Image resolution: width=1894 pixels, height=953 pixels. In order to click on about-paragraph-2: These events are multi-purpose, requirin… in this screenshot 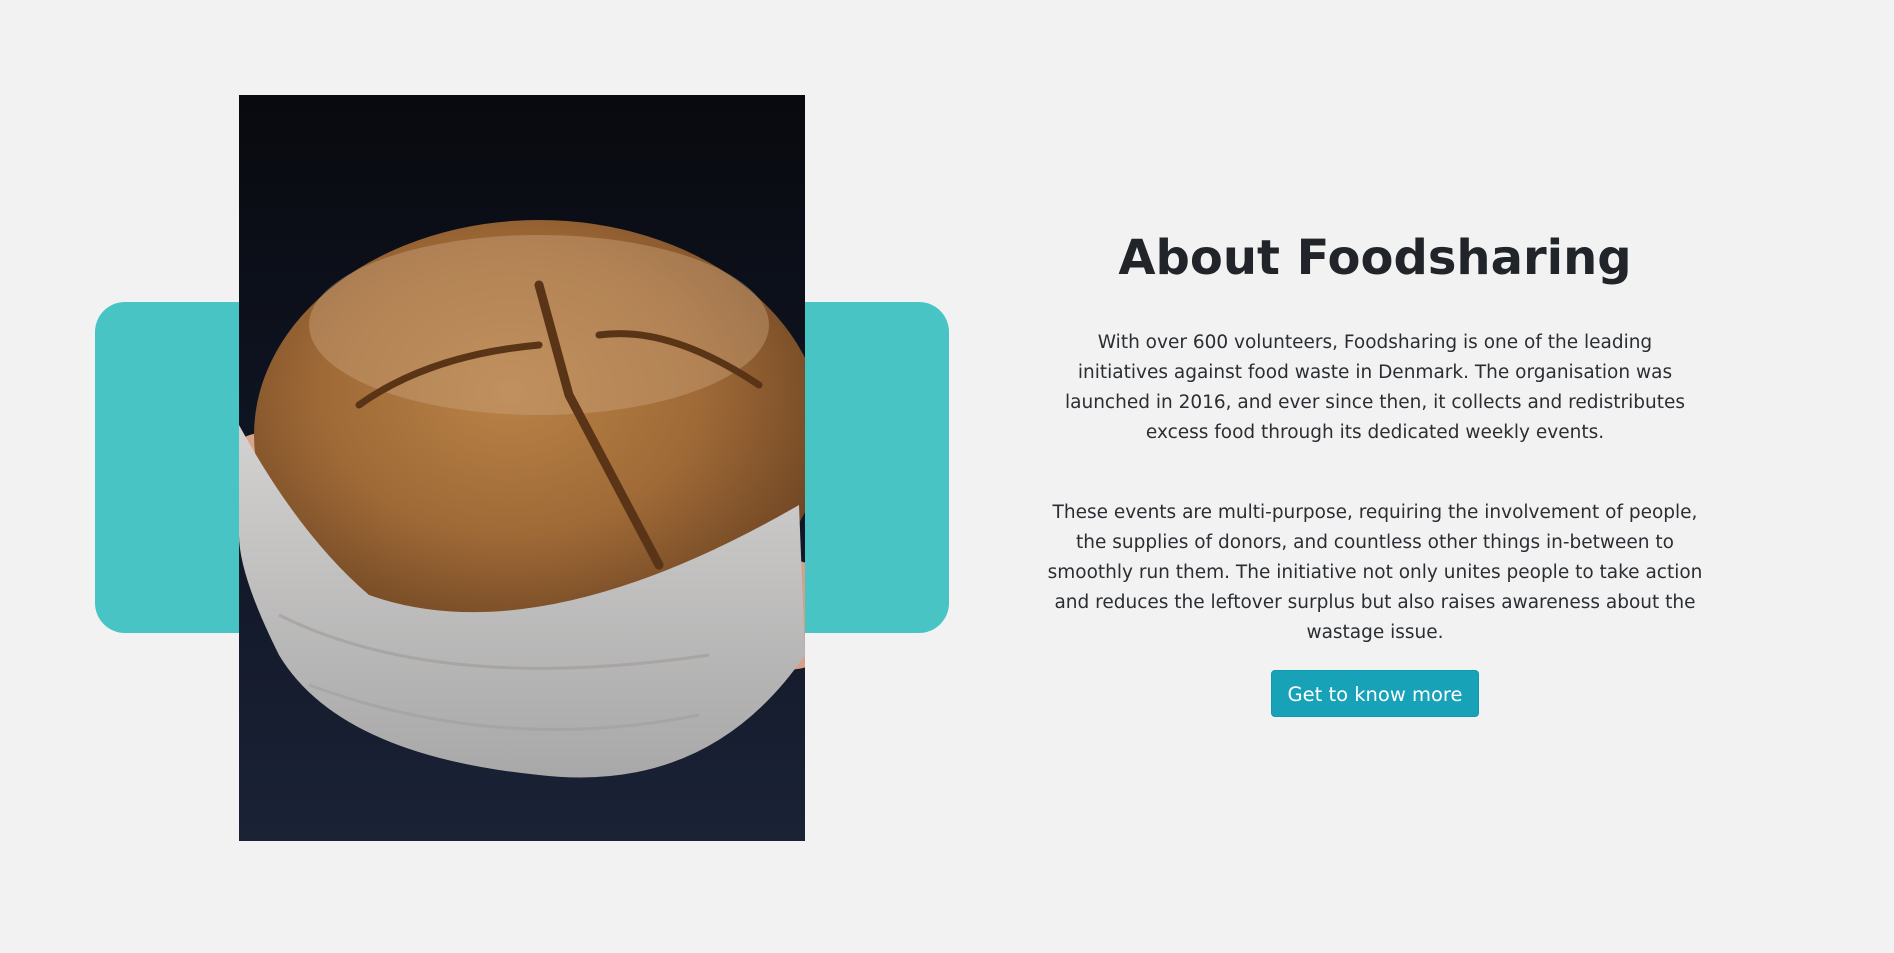, I will do `click(1375, 572)`.